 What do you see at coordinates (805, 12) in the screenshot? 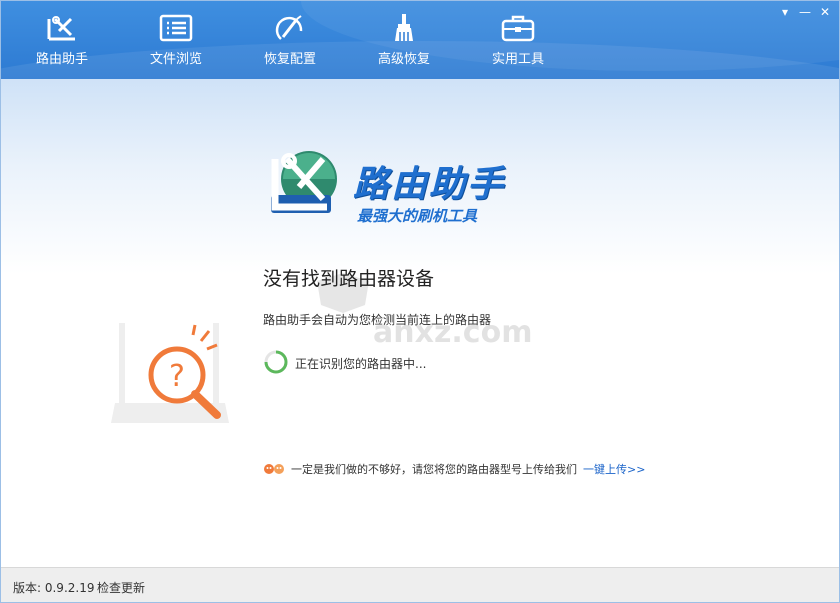
I see `minimize-button: —` at bounding box center [805, 12].